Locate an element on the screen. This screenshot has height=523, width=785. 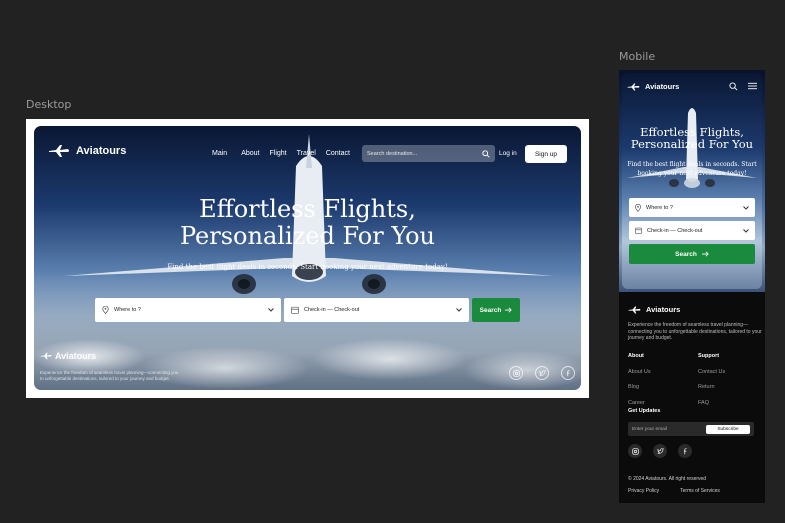
mobile-dates-field: Check-in — Check-out is located at coordinates (692, 230).